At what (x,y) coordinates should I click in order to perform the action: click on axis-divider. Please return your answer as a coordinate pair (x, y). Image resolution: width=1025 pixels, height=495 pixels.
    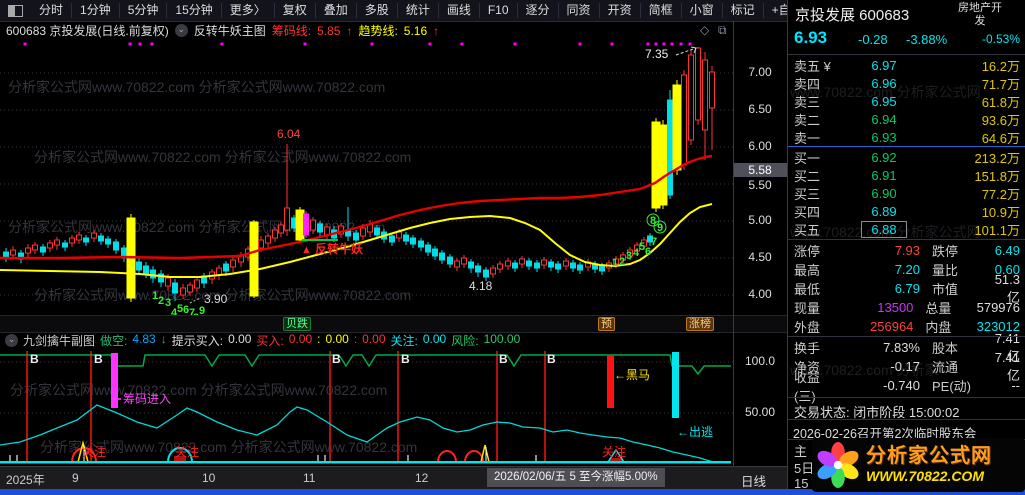
    Looking at the image, I should click on (733, 254).